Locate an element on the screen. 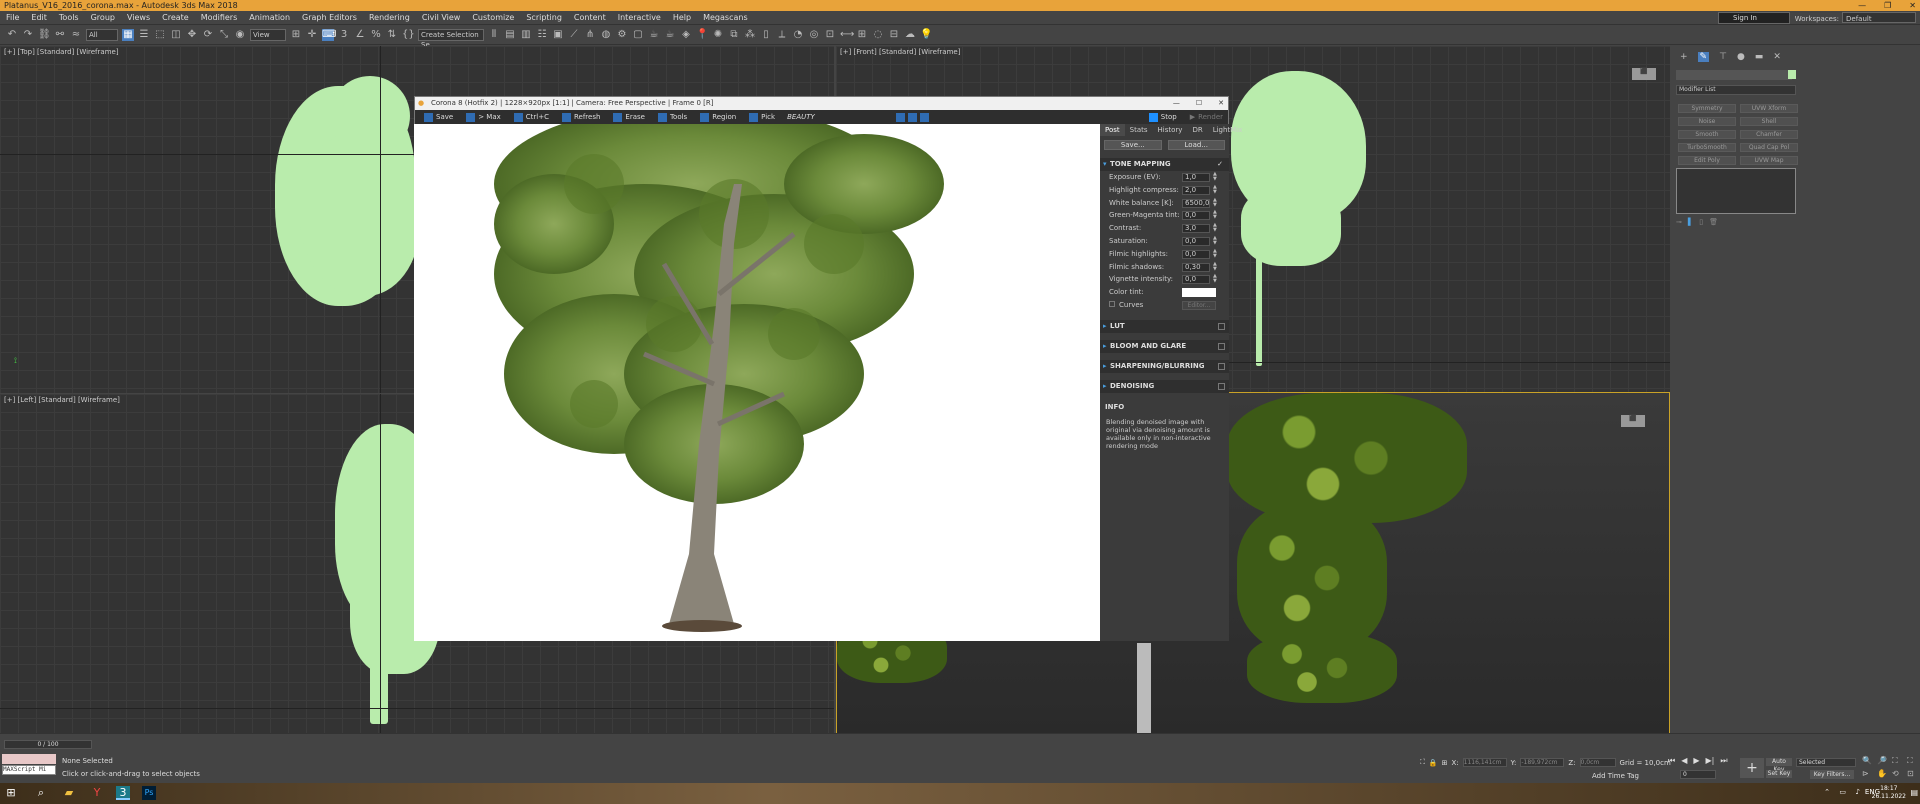  zoom-extents-all-icon: ⛶ is located at coordinates (1913, 761).